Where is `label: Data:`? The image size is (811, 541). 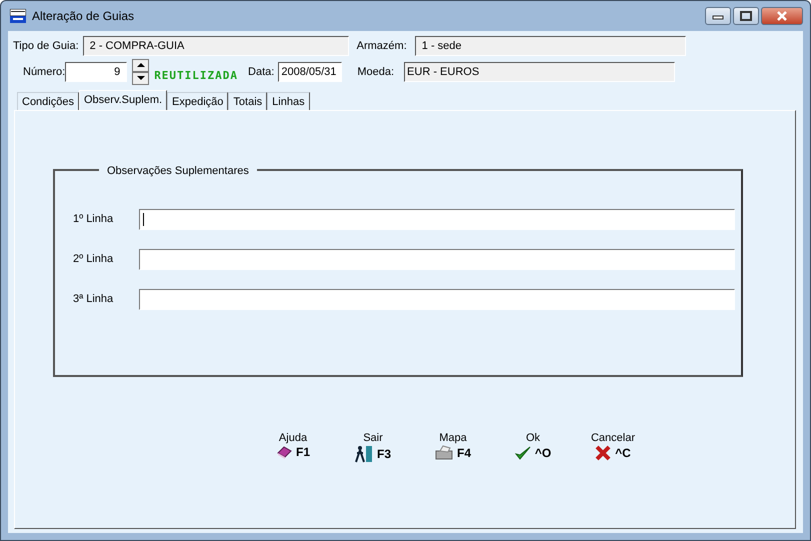
label: Data: is located at coordinates (261, 72).